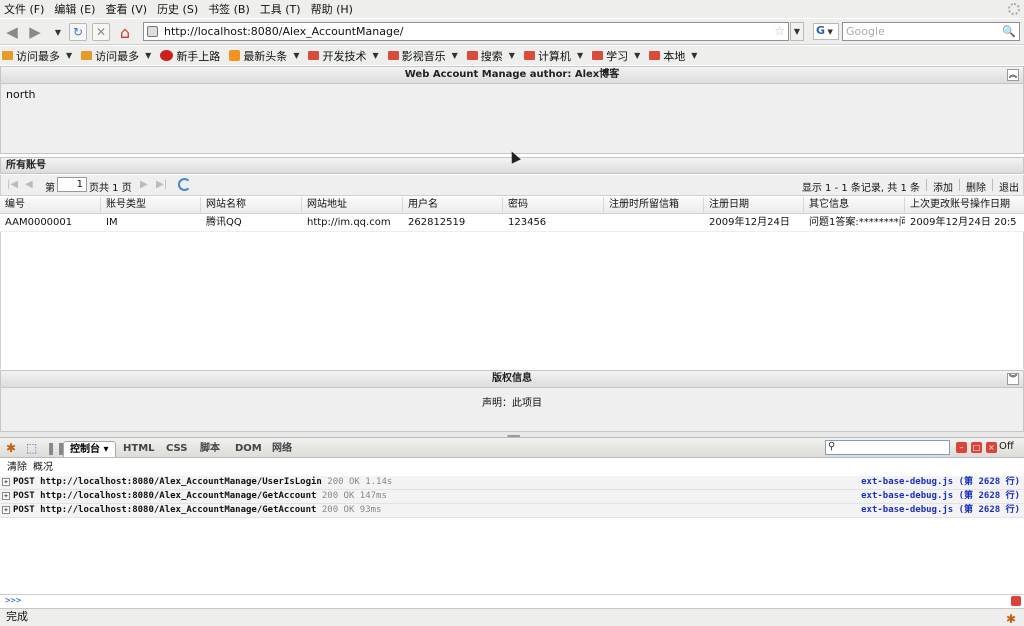 The height and width of the screenshot is (626, 1024). Describe the element at coordinates (512, 379) in the screenshot. I see `south-panel-header: 版权信息 ︾` at that location.